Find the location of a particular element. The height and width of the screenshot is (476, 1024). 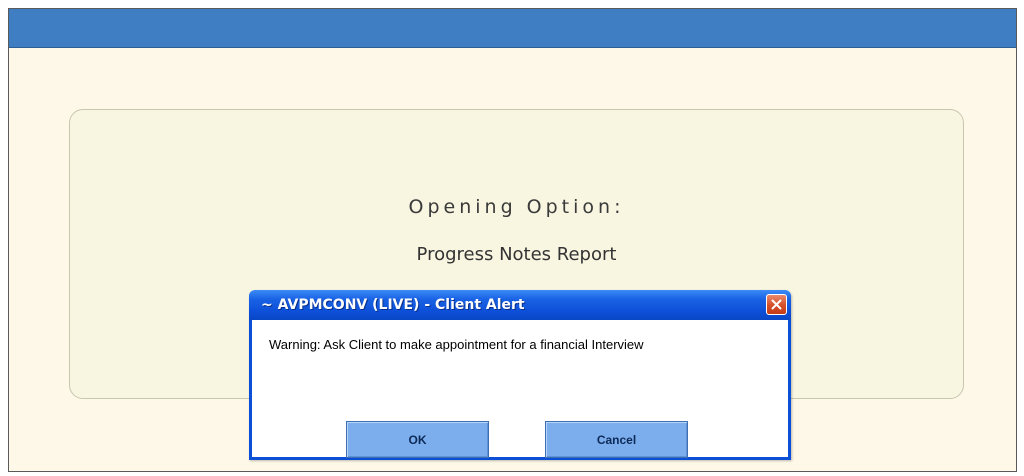

dialog-close-button is located at coordinates (776, 304).